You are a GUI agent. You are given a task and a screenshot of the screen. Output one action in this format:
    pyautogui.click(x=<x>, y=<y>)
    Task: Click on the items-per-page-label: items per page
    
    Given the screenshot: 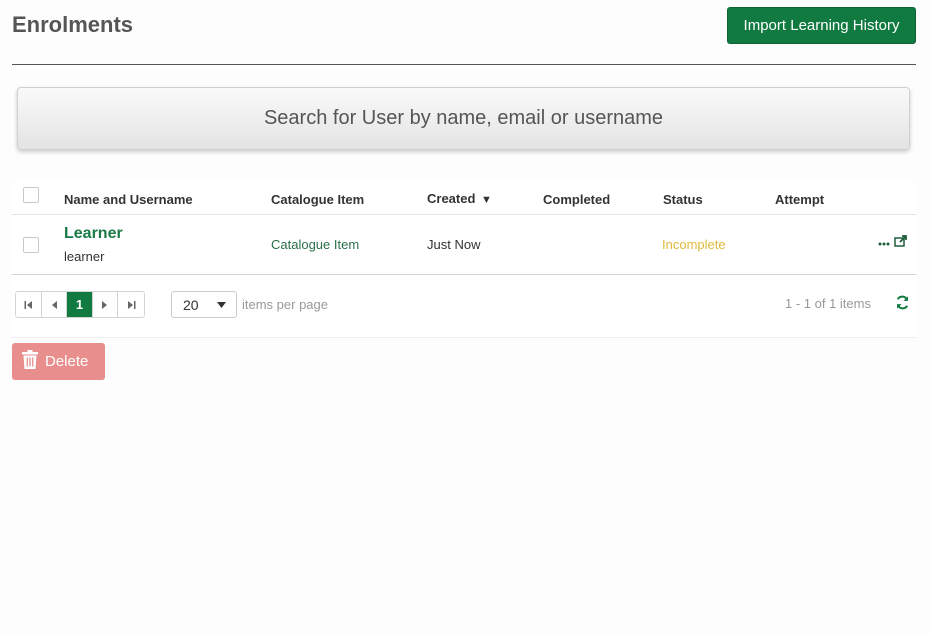 What is the action you would take?
    pyautogui.click(x=285, y=304)
    